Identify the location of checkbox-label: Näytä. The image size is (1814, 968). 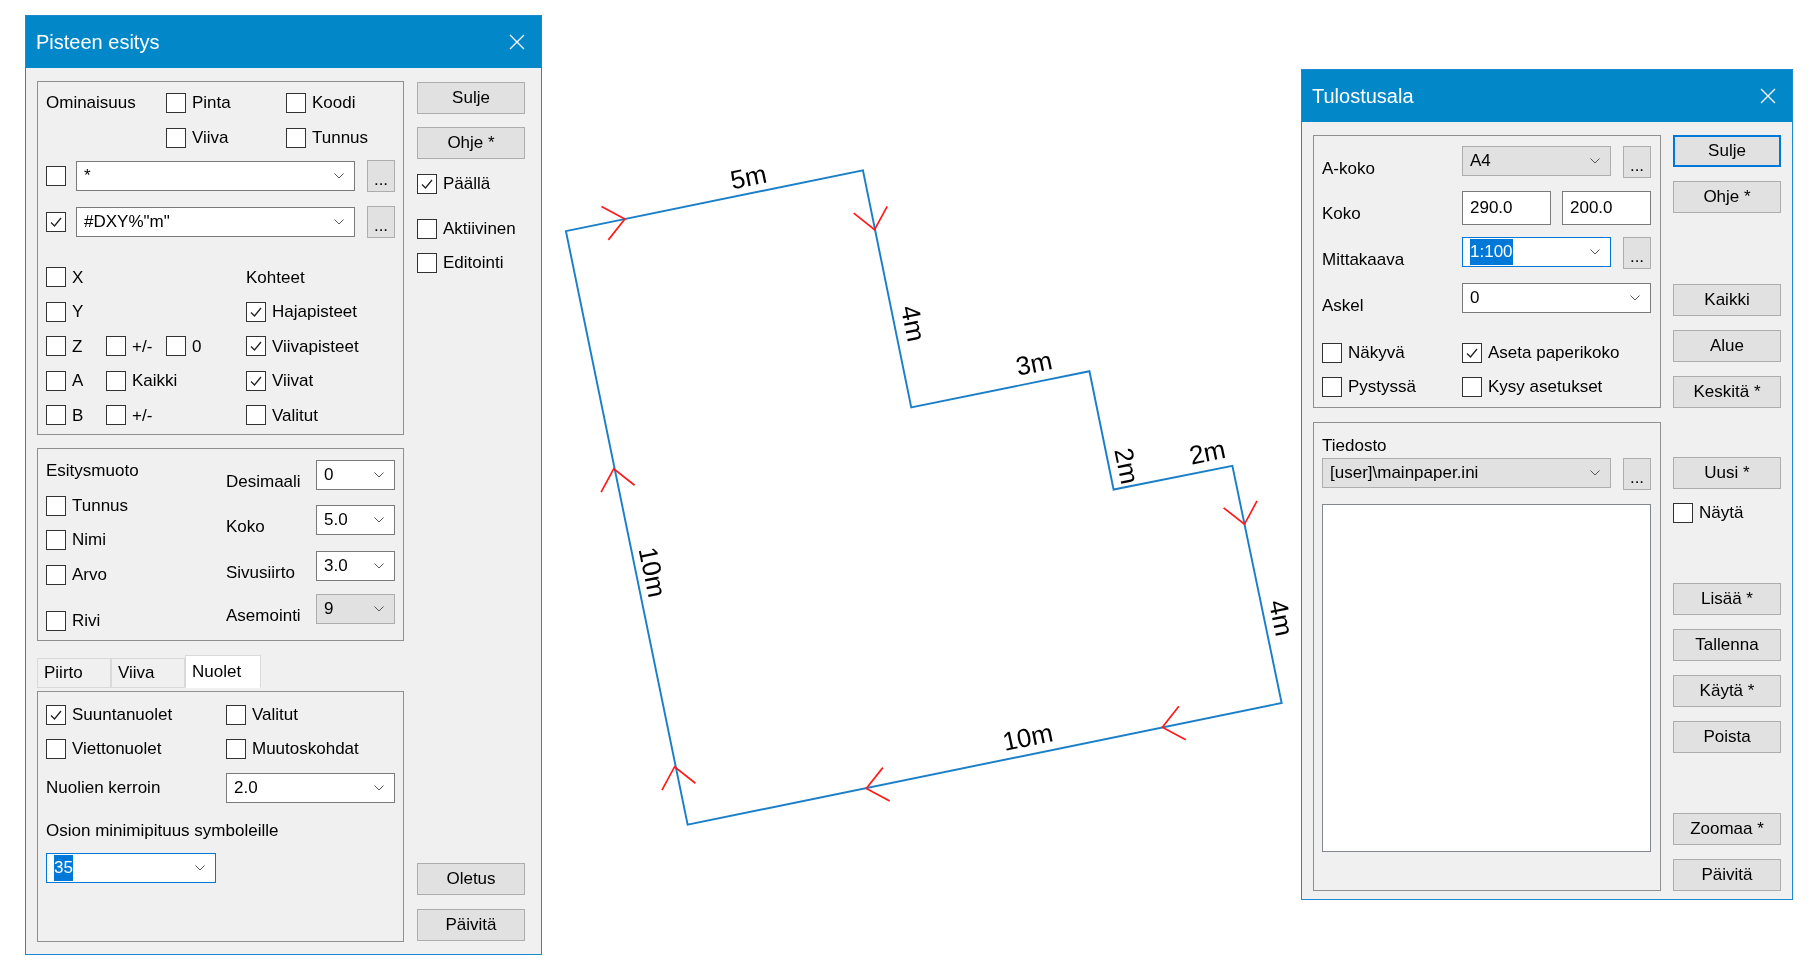
(1721, 513).